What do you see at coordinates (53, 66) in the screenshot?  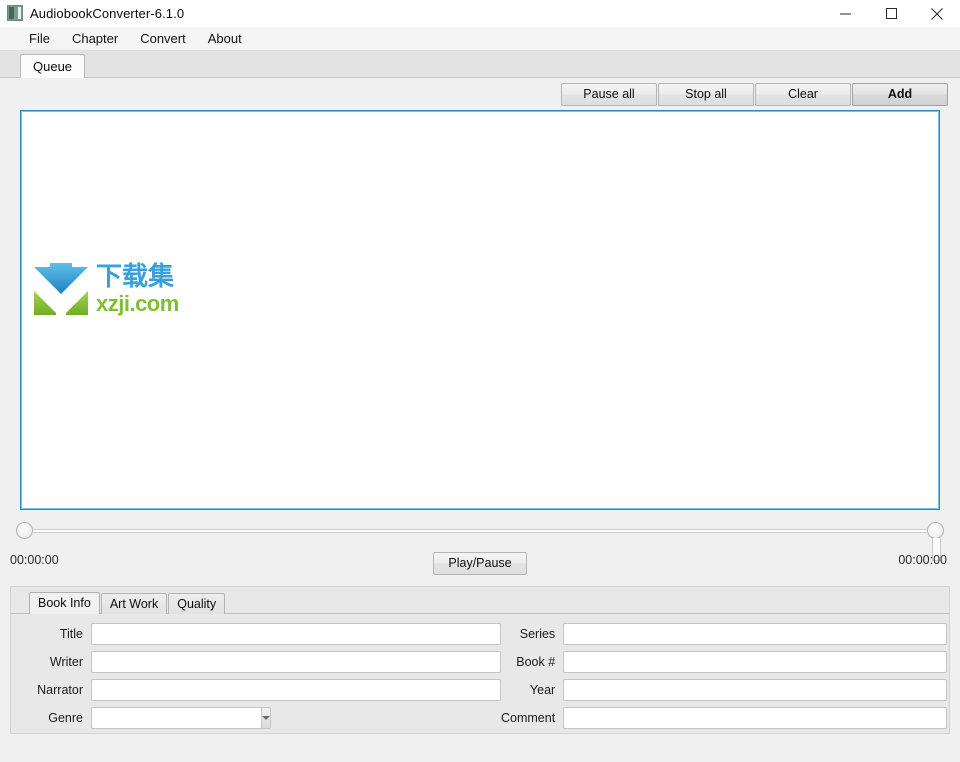 I see `tab-queue: Queue` at bounding box center [53, 66].